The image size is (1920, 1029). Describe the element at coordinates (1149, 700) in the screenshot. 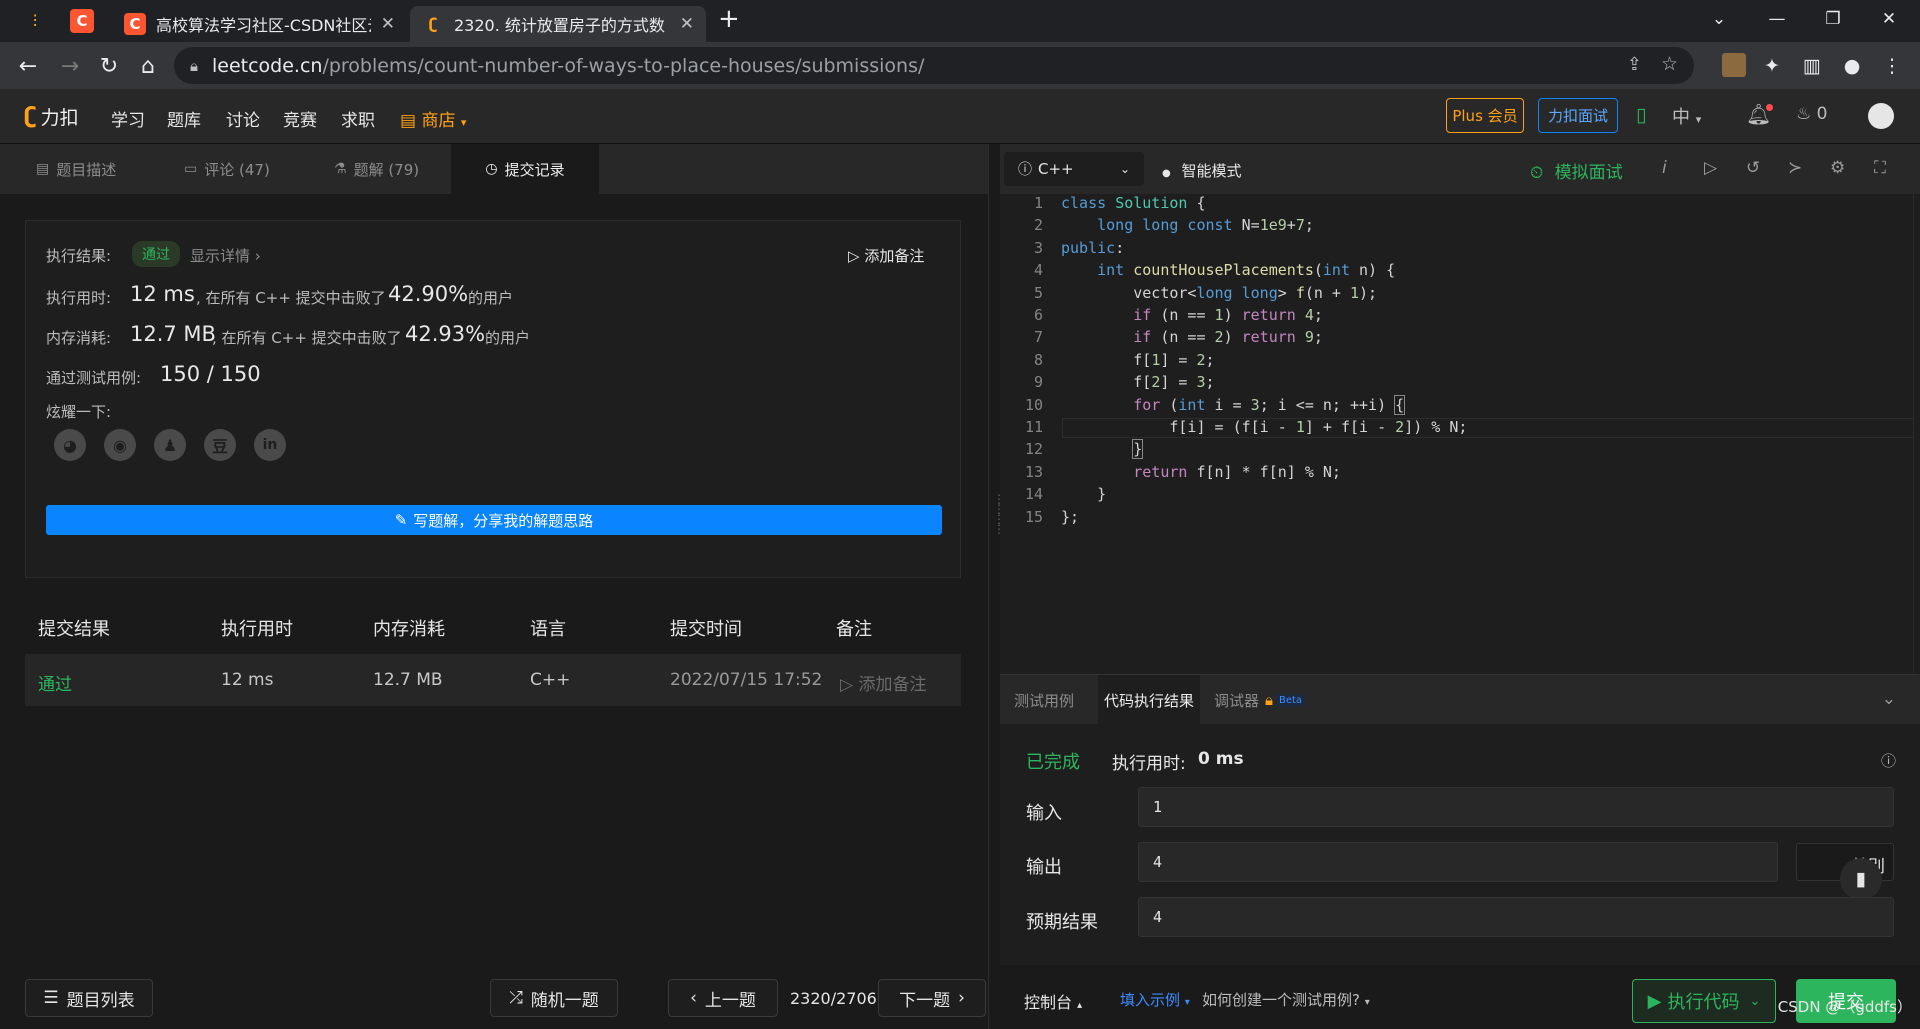

I see `tab-run-result: 代码执行结果` at that location.